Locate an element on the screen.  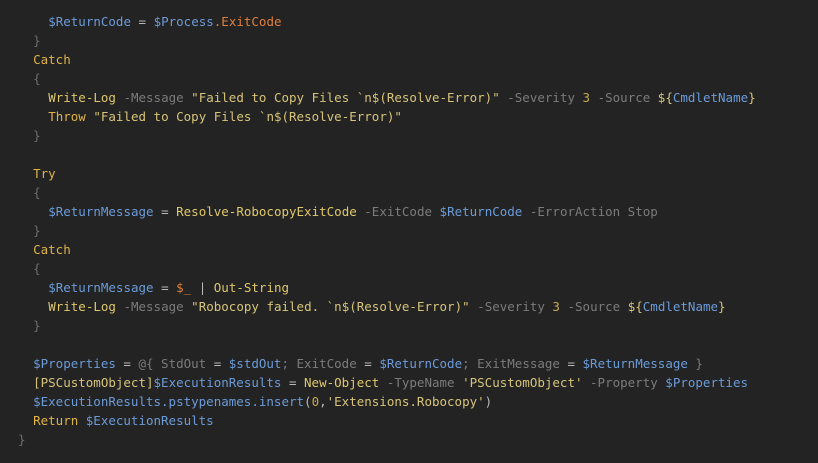
code-token: $ExecutionResults.pstypenames.insert is located at coordinates (169, 401).